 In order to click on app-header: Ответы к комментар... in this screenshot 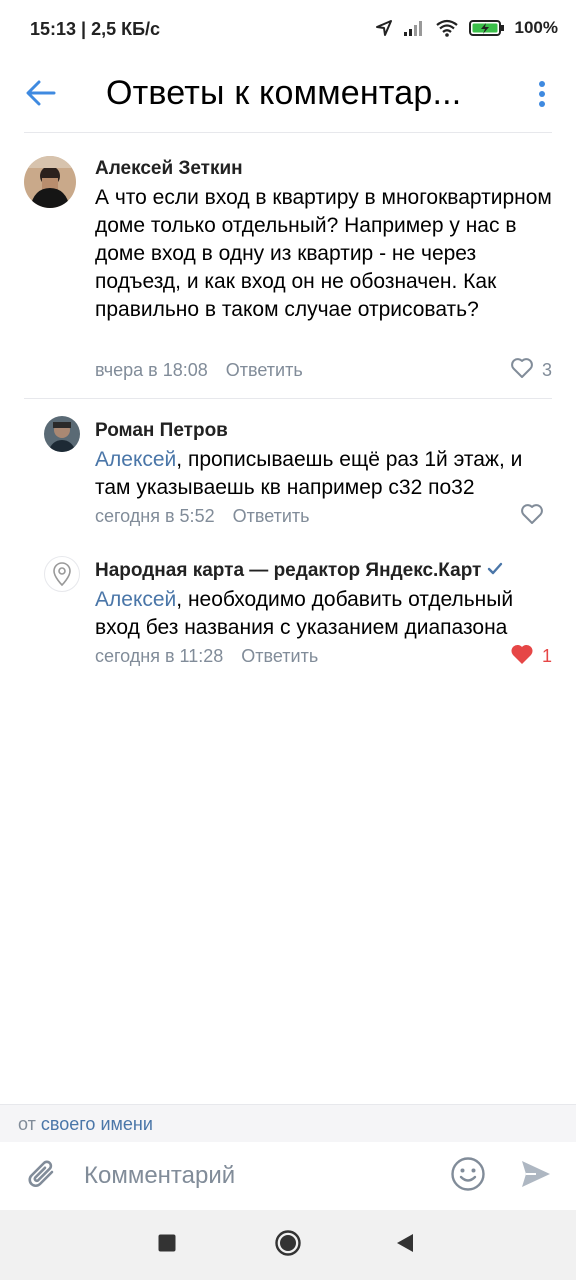, I will do `click(288, 97)`.